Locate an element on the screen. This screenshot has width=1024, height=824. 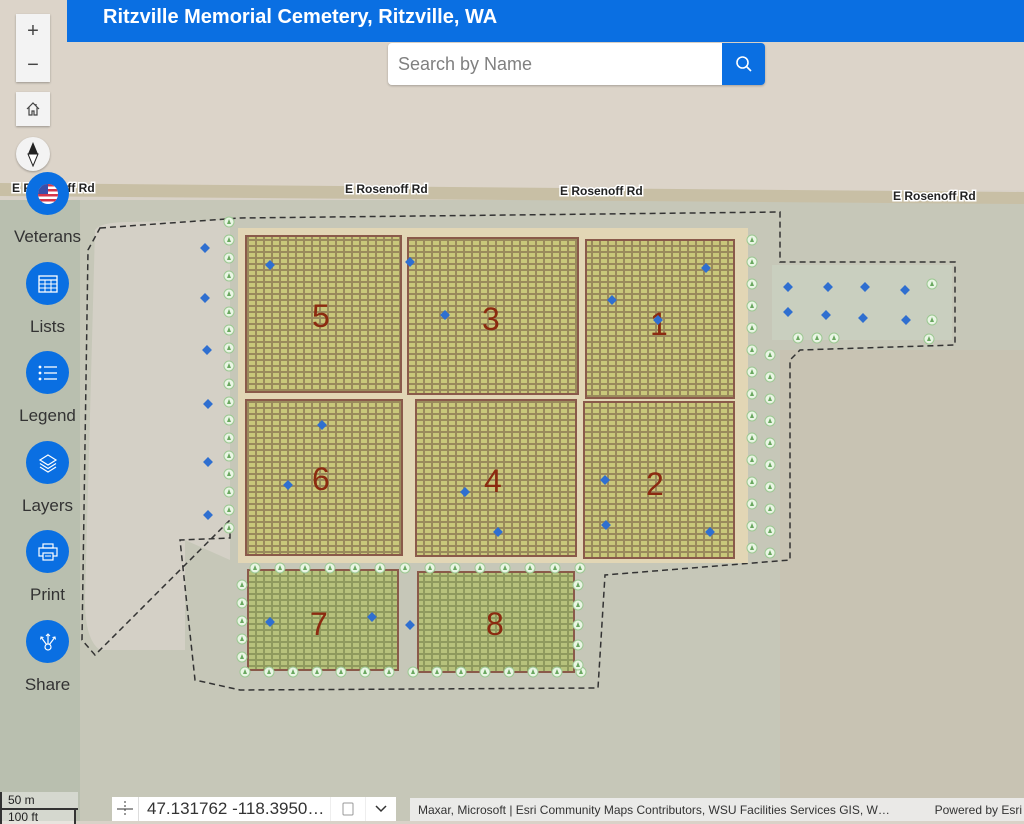
section-label-7: 7 is located at coordinates (319, 624).